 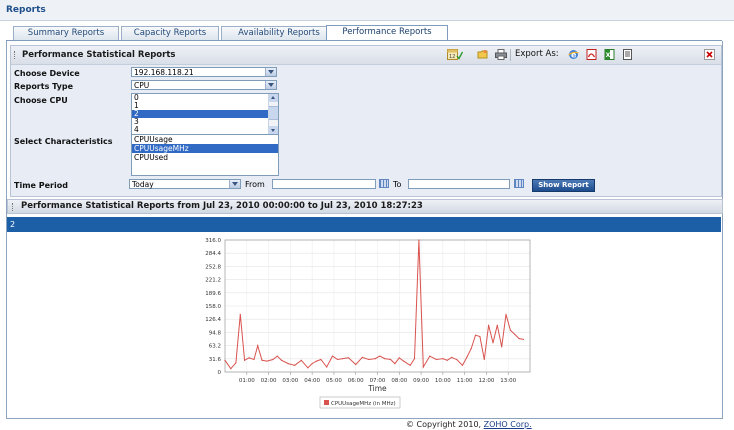 What do you see at coordinates (164, 72) in the screenshot?
I see `device-select-value: 192.168.118.21` at bounding box center [164, 72].